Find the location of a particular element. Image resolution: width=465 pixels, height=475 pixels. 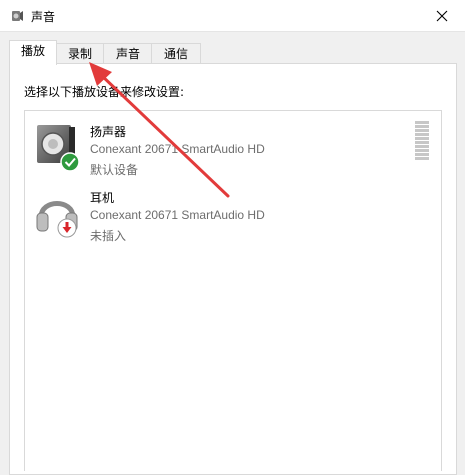

tab-label: 声音 is located at coordinates (127, 54).